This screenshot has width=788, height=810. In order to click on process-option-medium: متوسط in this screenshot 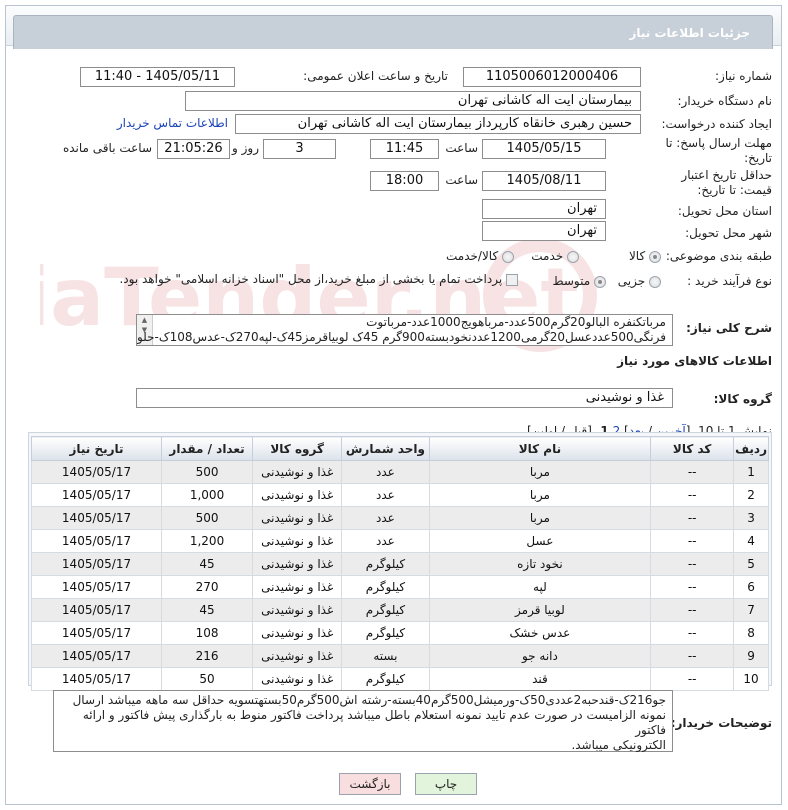, I will do `click(579, 281)`.